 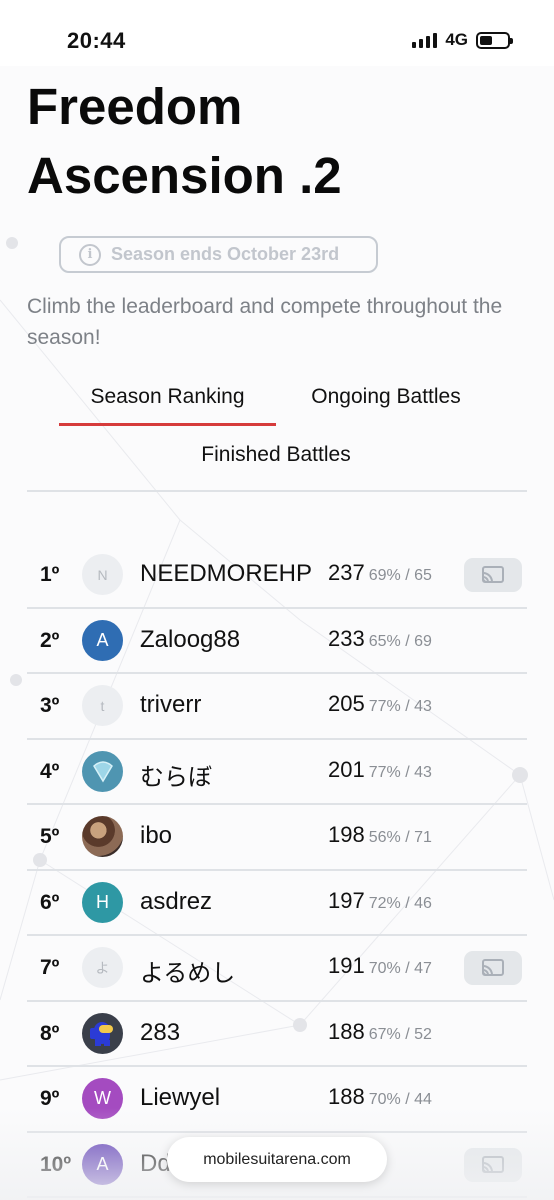 I want to click on active-tab-indicator, so click(x=167, y=424).